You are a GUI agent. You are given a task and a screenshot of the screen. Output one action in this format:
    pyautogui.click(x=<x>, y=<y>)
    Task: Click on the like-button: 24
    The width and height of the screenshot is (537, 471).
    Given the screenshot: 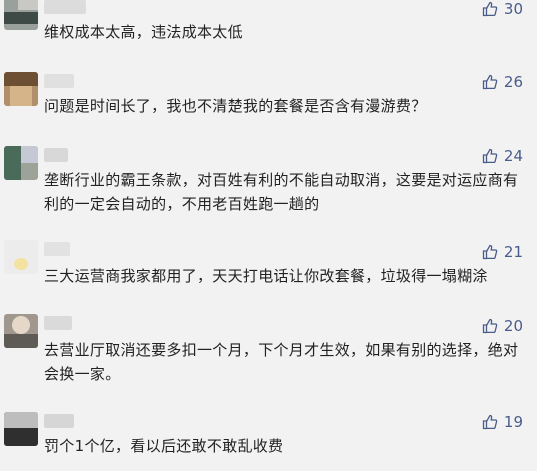 What is the action you would take?
    pyautogui.click(x=502, y=156)
    